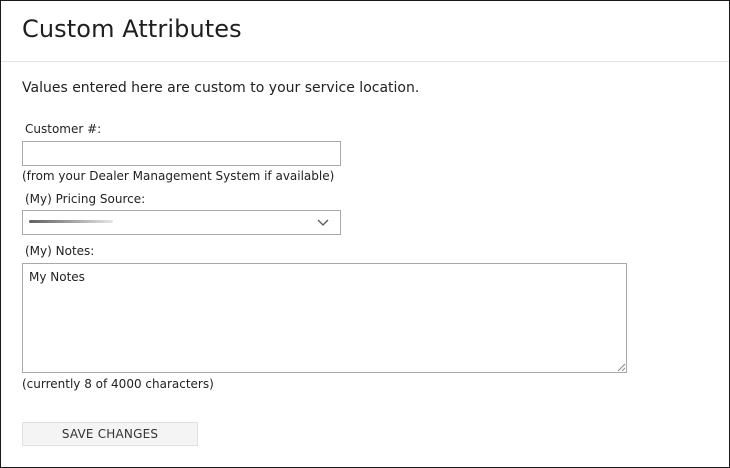  Describe the element at coordinates (181, 222) in the screenshot. I see `pricing-source-select` at that location.